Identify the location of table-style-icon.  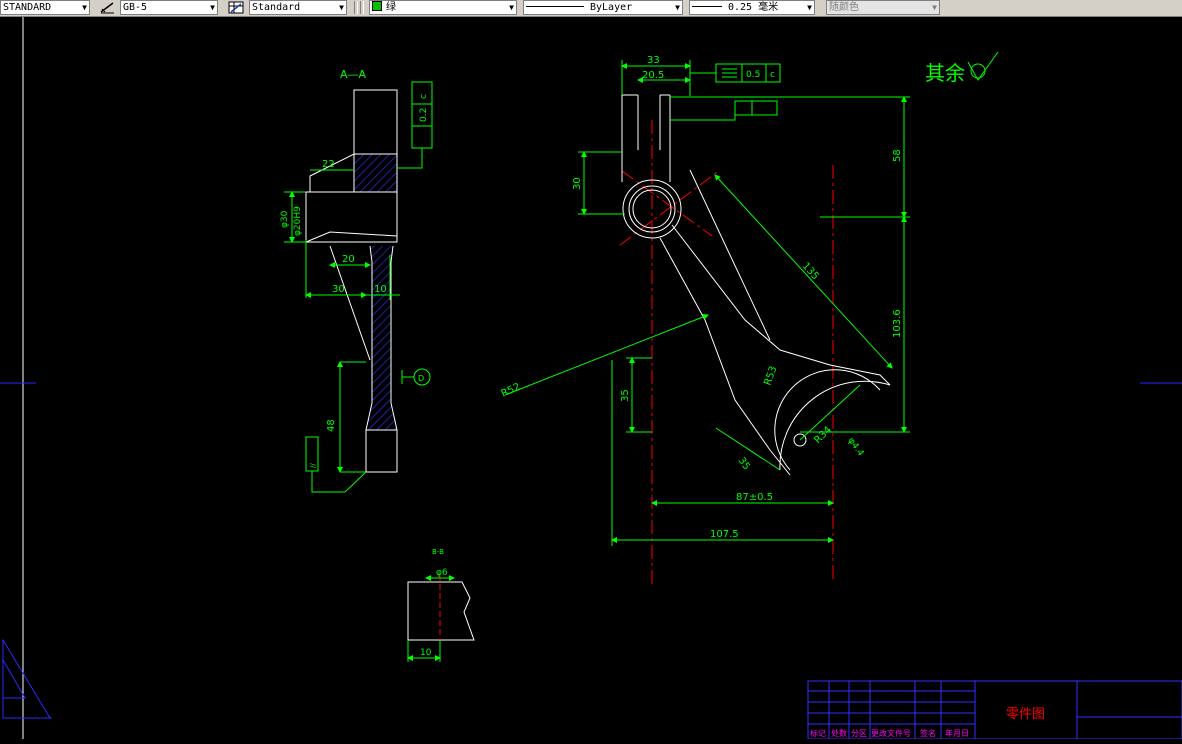
(236, 7).